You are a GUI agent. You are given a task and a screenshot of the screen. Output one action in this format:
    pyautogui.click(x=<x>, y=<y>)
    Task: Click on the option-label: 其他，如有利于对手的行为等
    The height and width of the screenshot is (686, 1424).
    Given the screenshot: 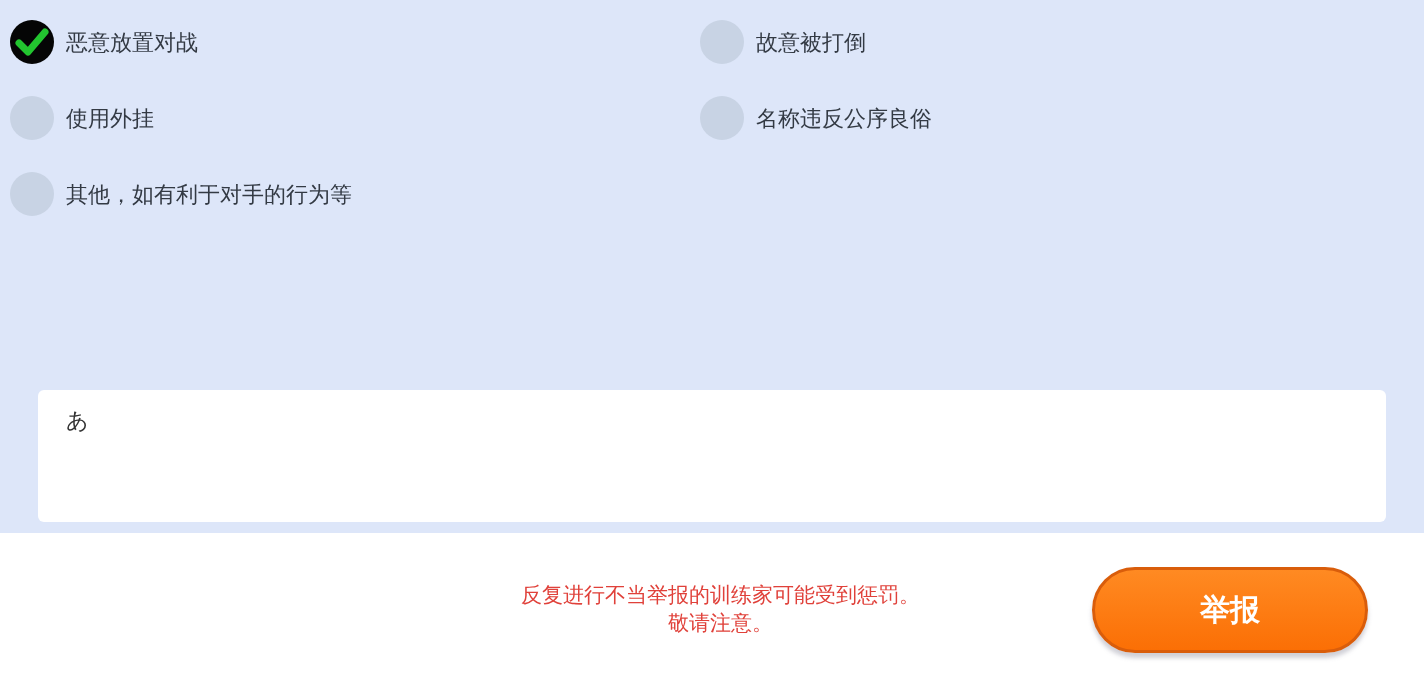 What is the action you would take?
    pyautogui.click(x=209, y=194)
    